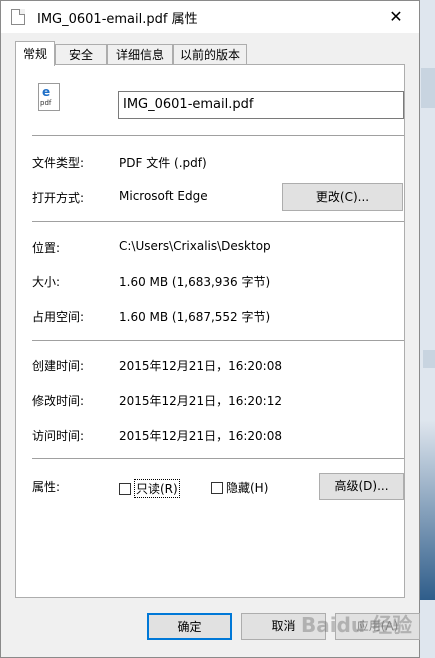 The height and width of the screenshot is (658, 435). I want to click on created-label: 创建时间:, so click(58, 366).